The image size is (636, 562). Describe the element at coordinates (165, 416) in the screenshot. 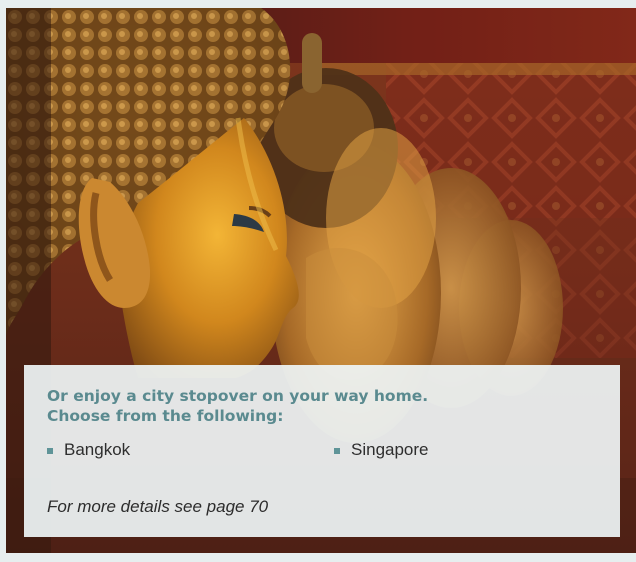

I see `panel-heading-line-2: Choose from the following:` at that location.